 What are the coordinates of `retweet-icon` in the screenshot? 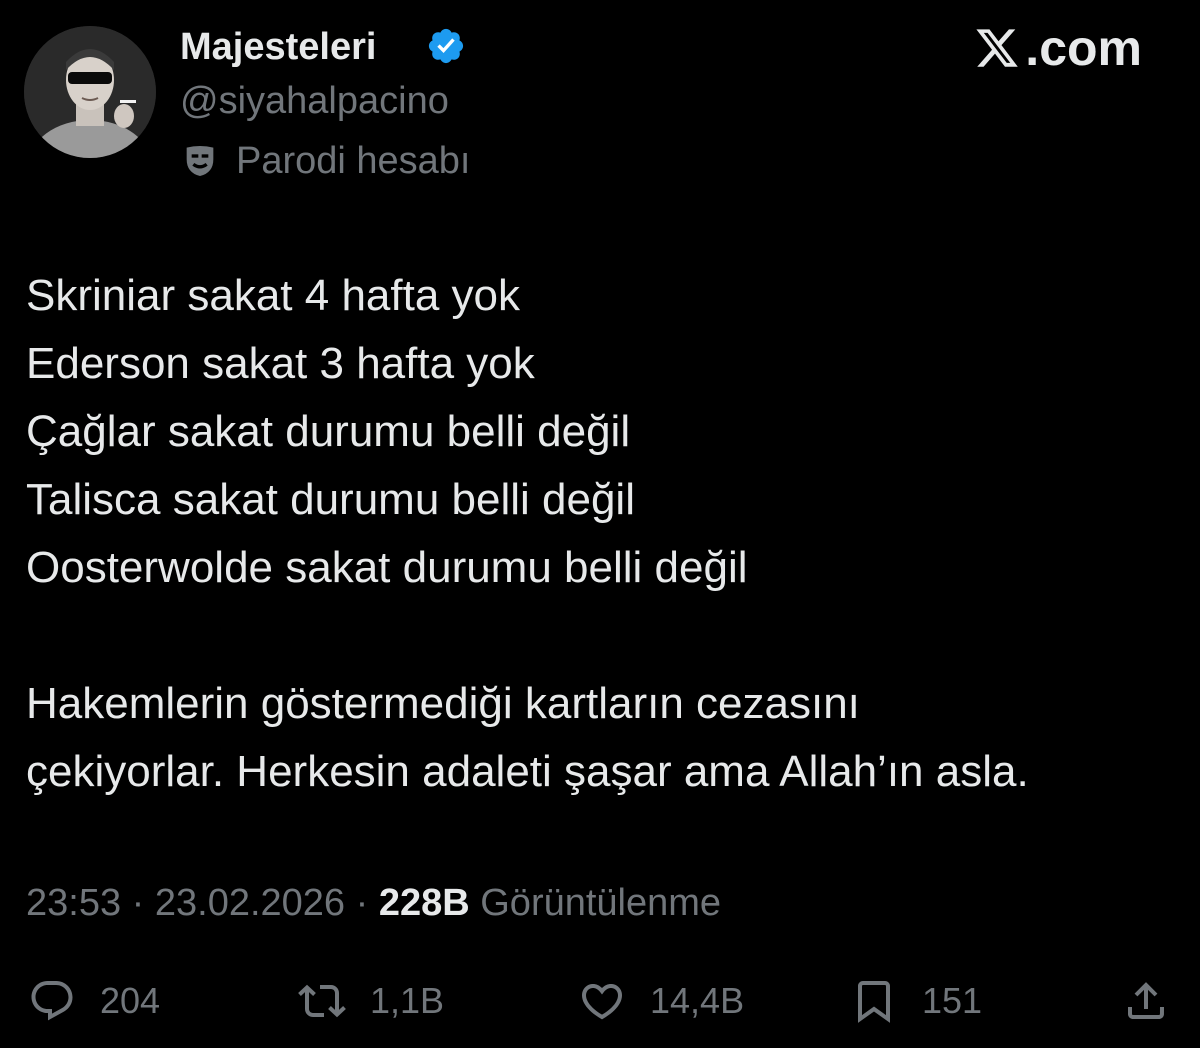 It's located at (322, 1001).